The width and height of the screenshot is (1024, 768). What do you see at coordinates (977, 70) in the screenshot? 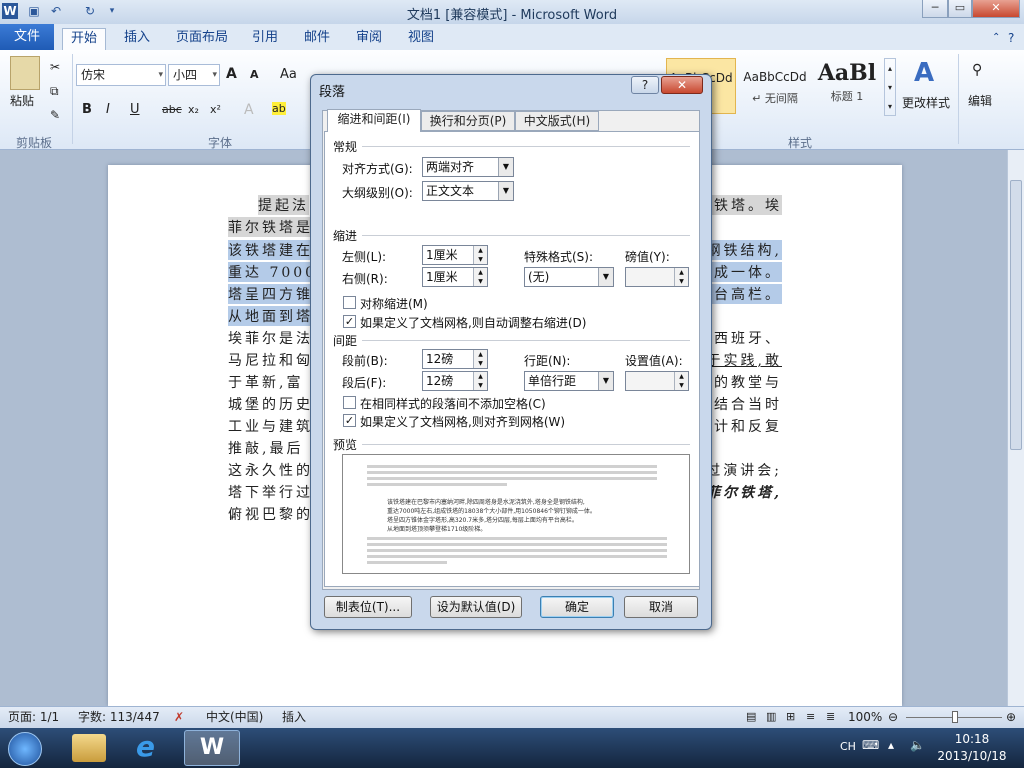
I see `find-icon: ⚲` at bounding box center [977, 70].